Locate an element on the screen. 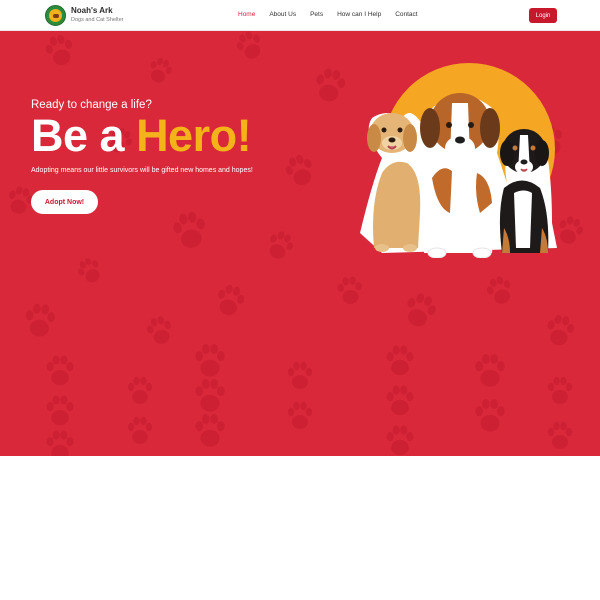  brand-name: Noah's Ark is located at coordinates (92, 11).